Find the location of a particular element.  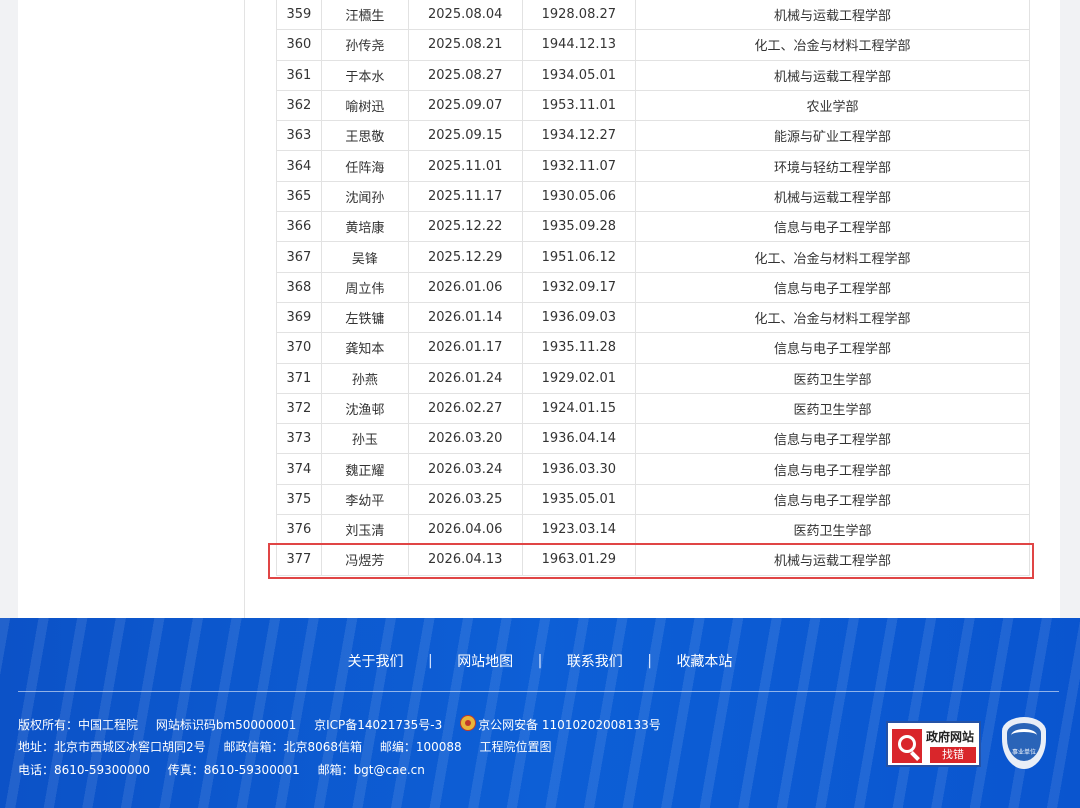

row-number: 363 is located at coordinates (299, 136).